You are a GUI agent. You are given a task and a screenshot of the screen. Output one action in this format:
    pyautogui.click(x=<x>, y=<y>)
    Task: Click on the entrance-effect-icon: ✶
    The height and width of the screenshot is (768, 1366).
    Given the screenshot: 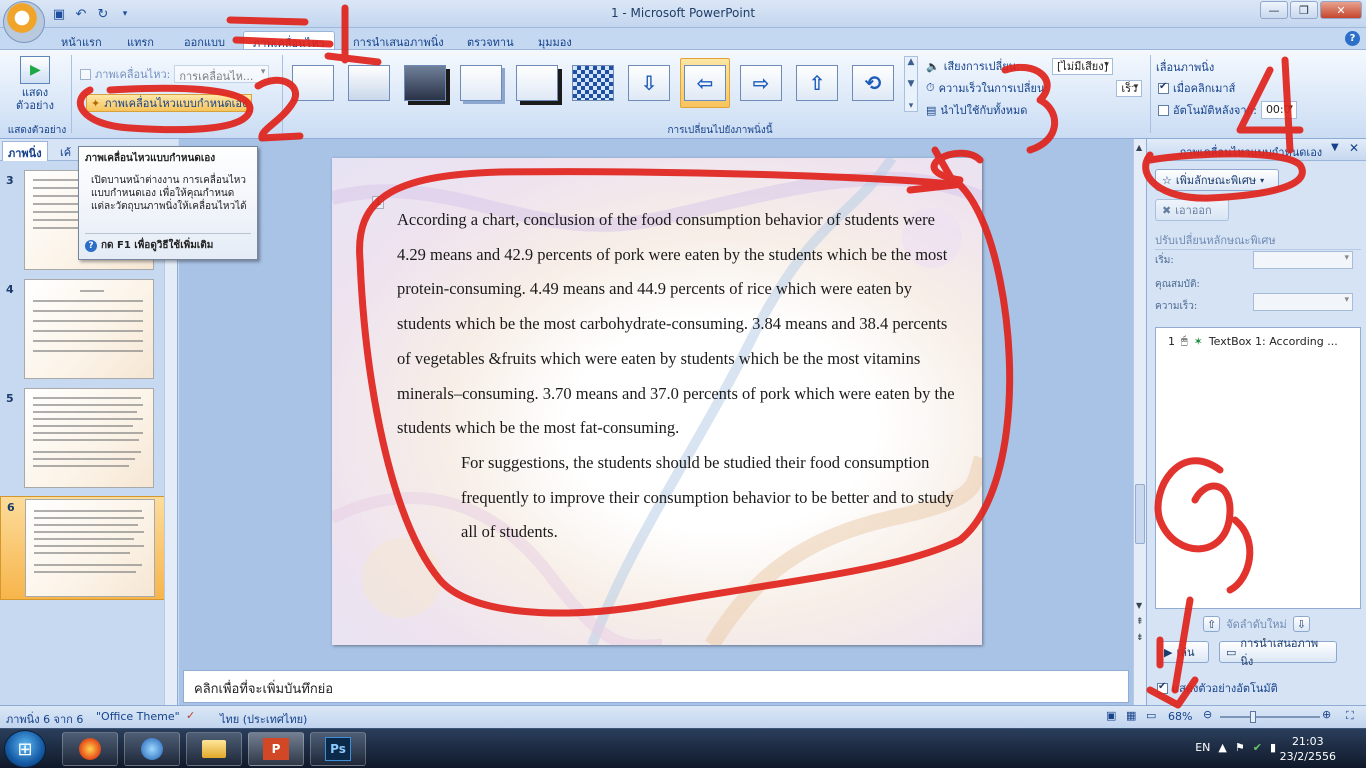 What is the action you would take?
    pyautogui.click(x=1198, y=341)
    